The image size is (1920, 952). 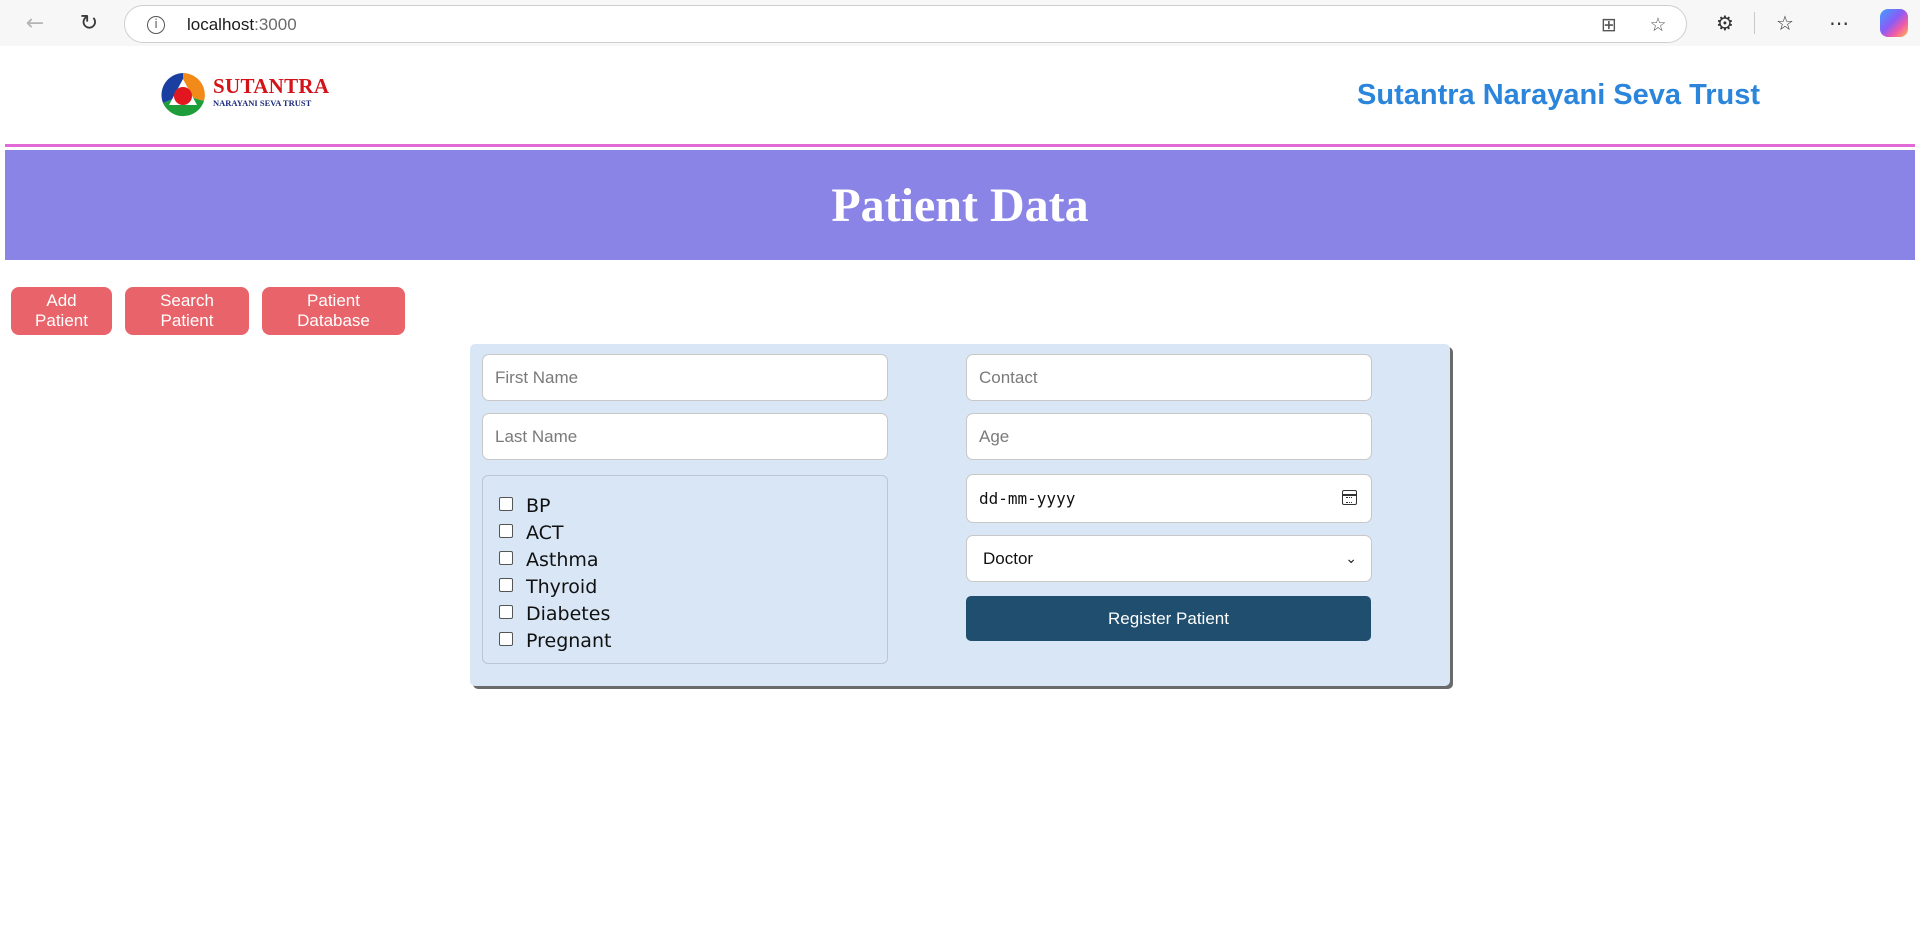 I want to click on pregnant-checkbox, so click(x=506, y=639).